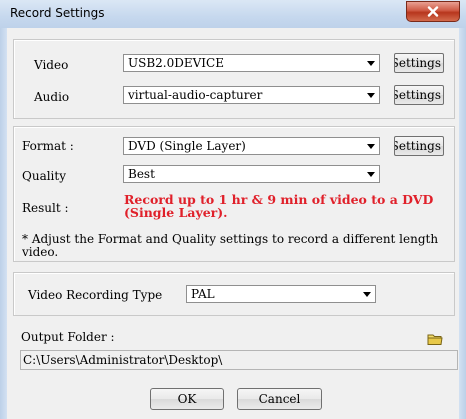 The height and width of the screenshot is (419, 466). What do you see at coordinates (123, 360) in the screenshot?
I see `output-folder-path-text: C:\Users\Administrator\Desktop\` at bounding box center [123, 360].